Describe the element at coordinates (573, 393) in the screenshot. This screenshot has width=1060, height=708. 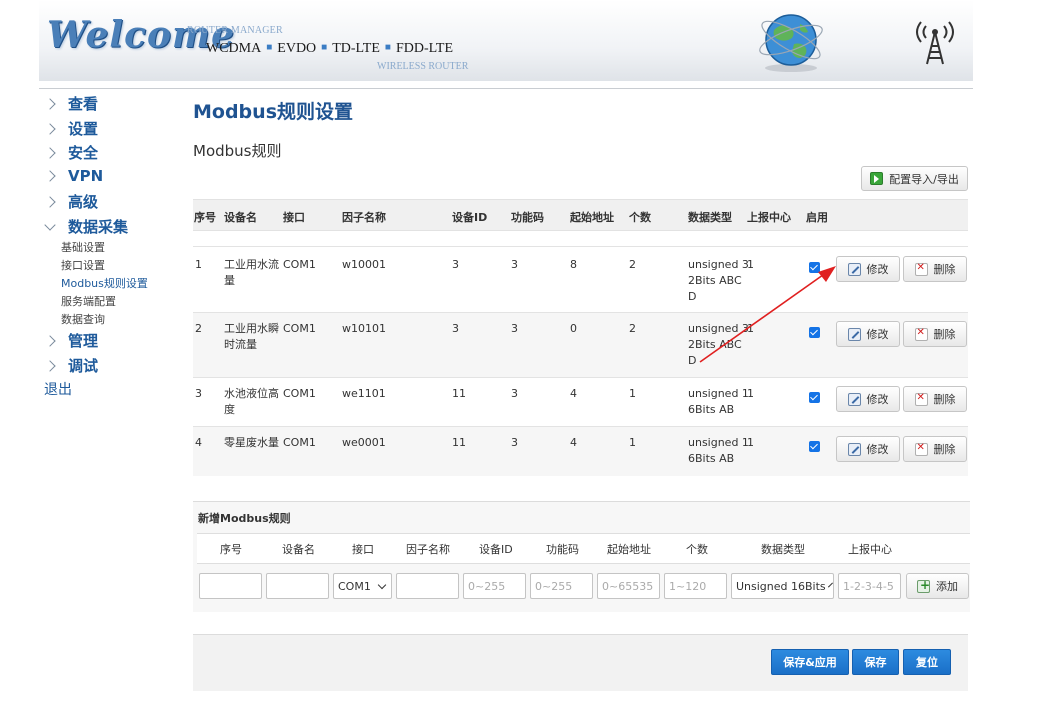
I see `cell-start: 4` at that location.